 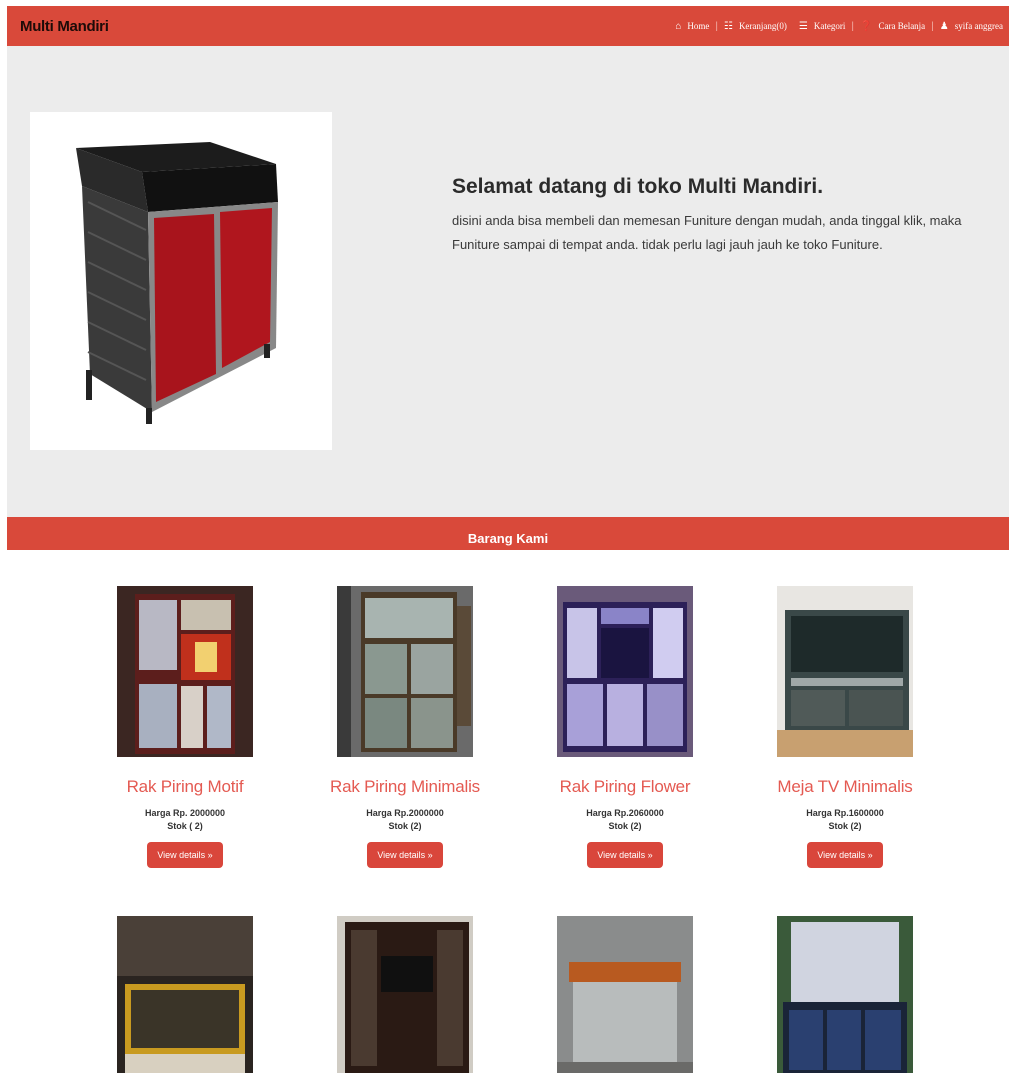 What do you see at coordinates (185, 787) in the screenshot?
I see `product-name: Rak Piring Motif` at bounding box center [185, 787].